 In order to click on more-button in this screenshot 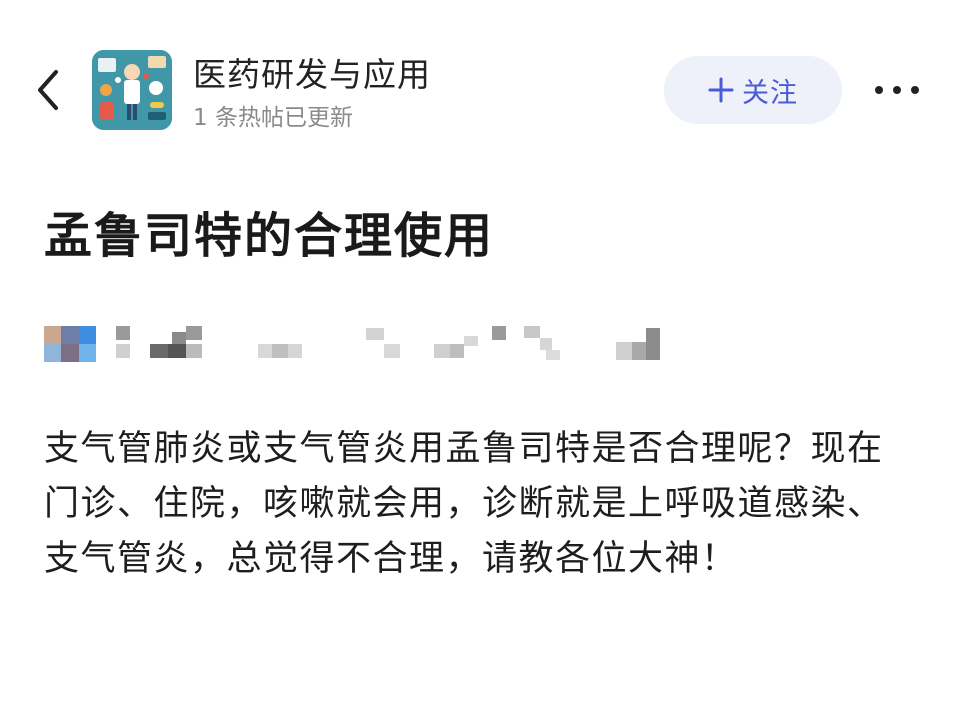, I will do `click(897, 90)`.